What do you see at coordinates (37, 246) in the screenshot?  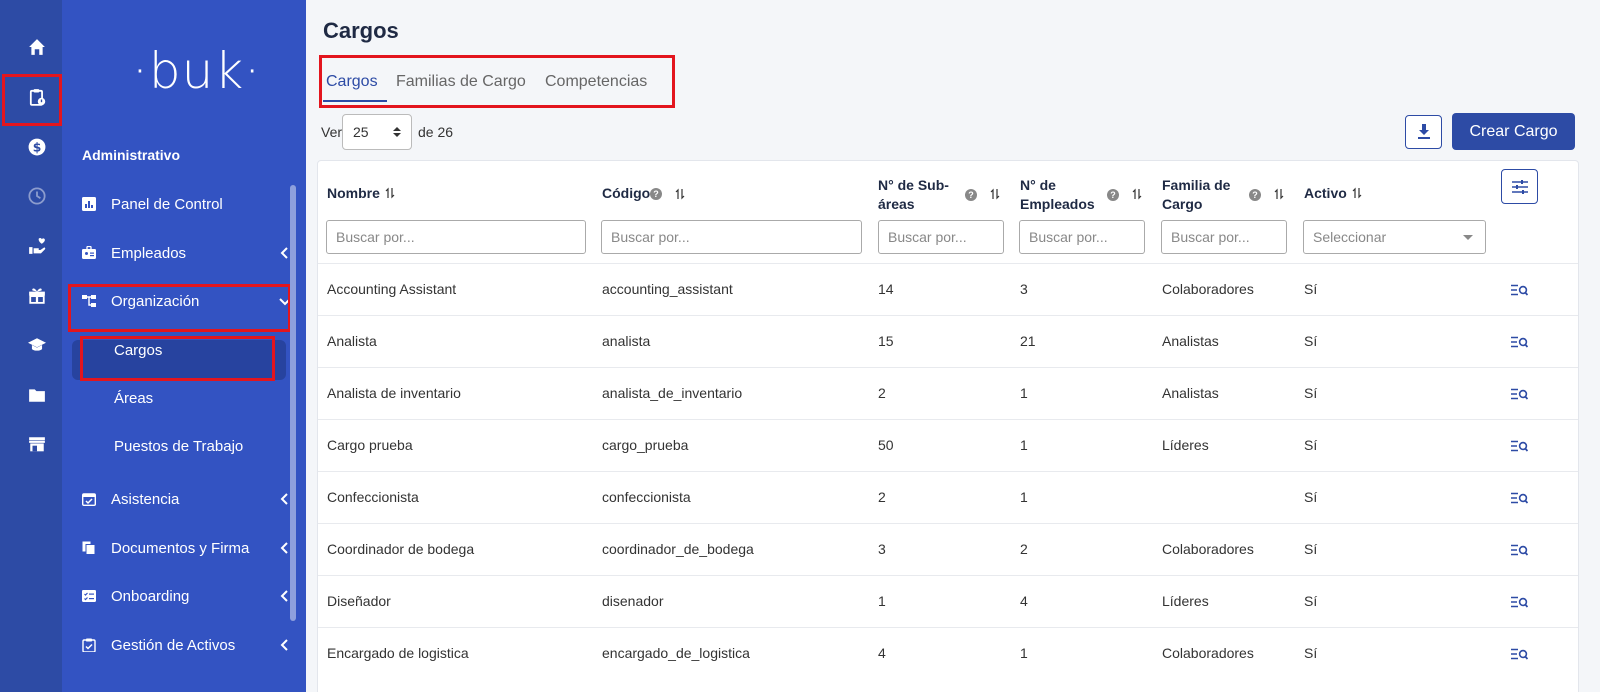 I see `hand-heart-icon` at bounding box center [37, 246].